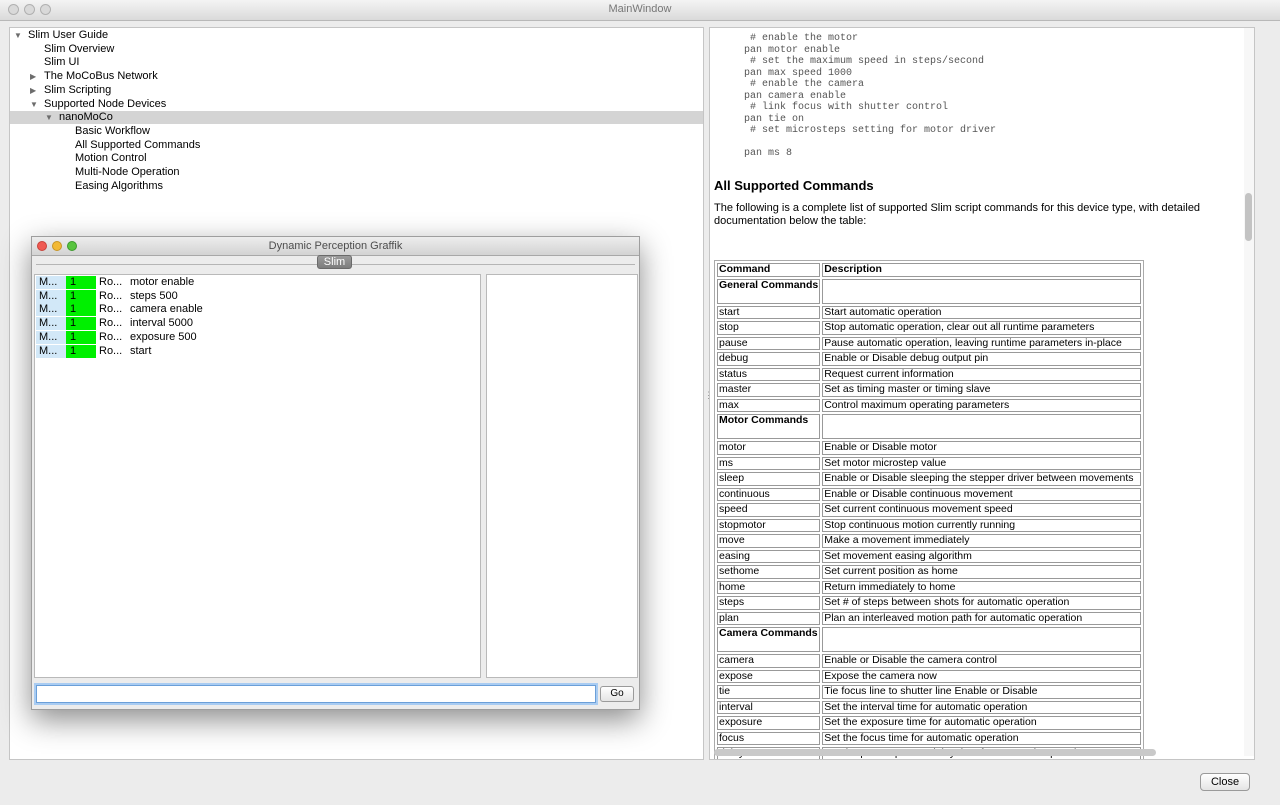 The height and width of the screenshot is (805, 1280). I want to click on command-cell: start, so click(769, 312).